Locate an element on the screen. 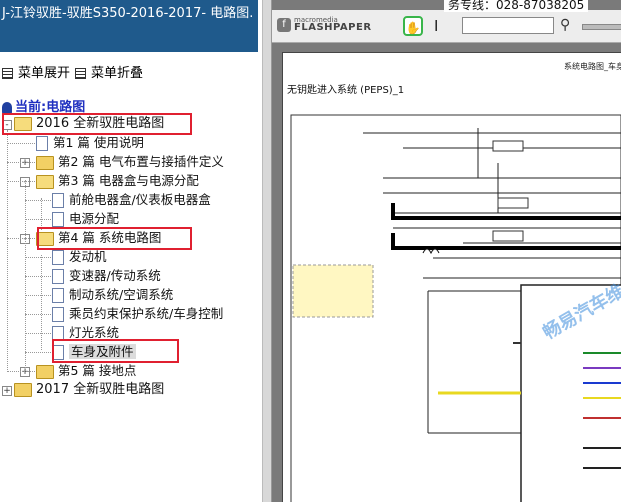  tree-item-label: 第5 篇 接地点 is located at coordinates (97, 370).